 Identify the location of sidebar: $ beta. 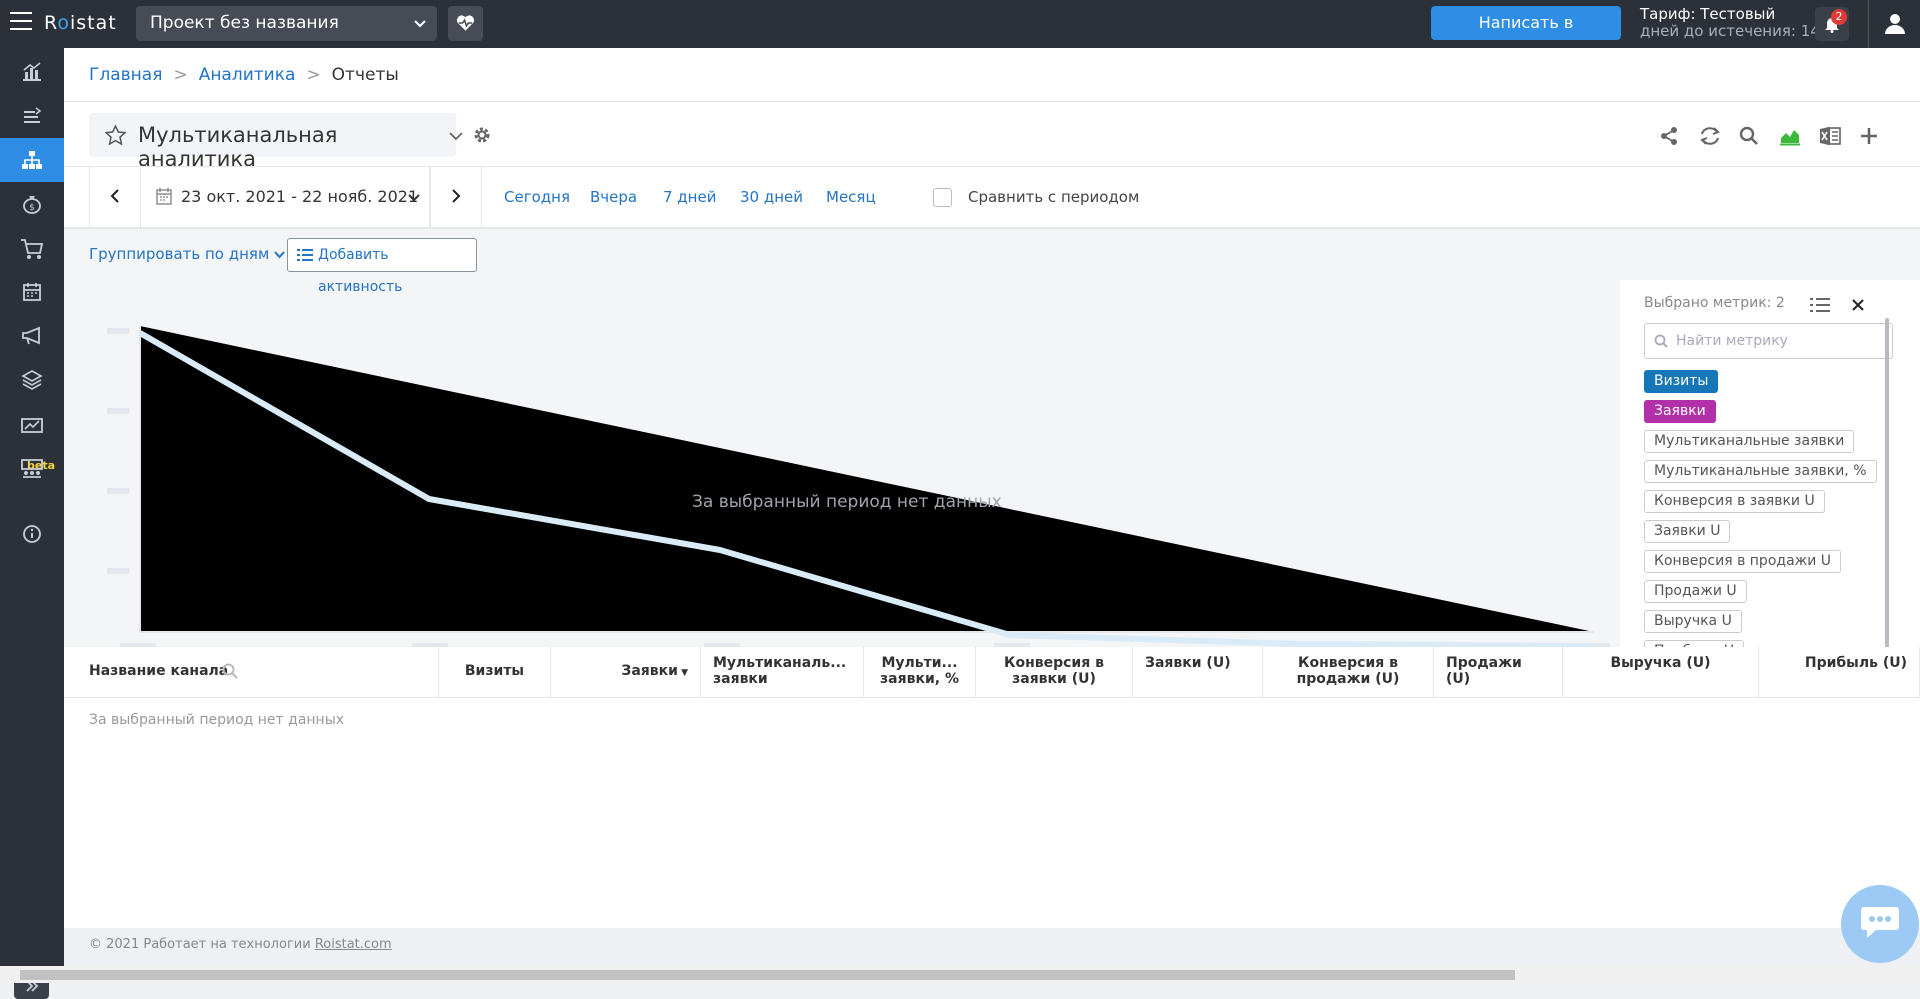
(32, 523).